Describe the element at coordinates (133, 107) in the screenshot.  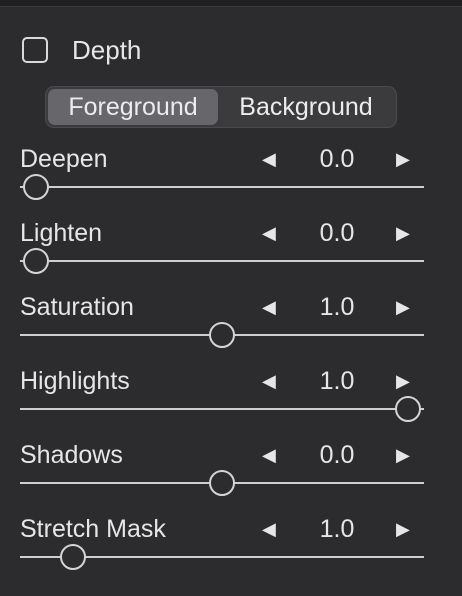
I see `tab-foreground: Foreground` at that location.